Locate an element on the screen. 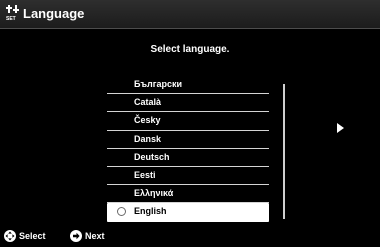 The height and width of the screenshot is (247, 380). svg-text: SET is located at coordinates (11, 18).